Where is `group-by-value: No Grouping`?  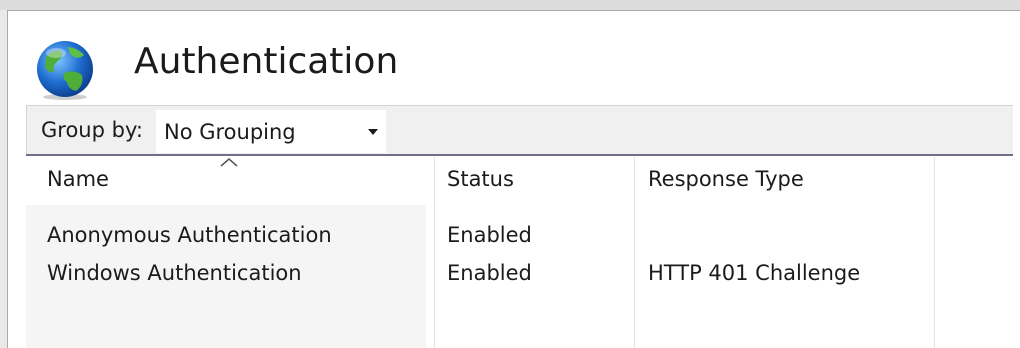 group-by-value: No Grouping is located at coordinates (230, 132).